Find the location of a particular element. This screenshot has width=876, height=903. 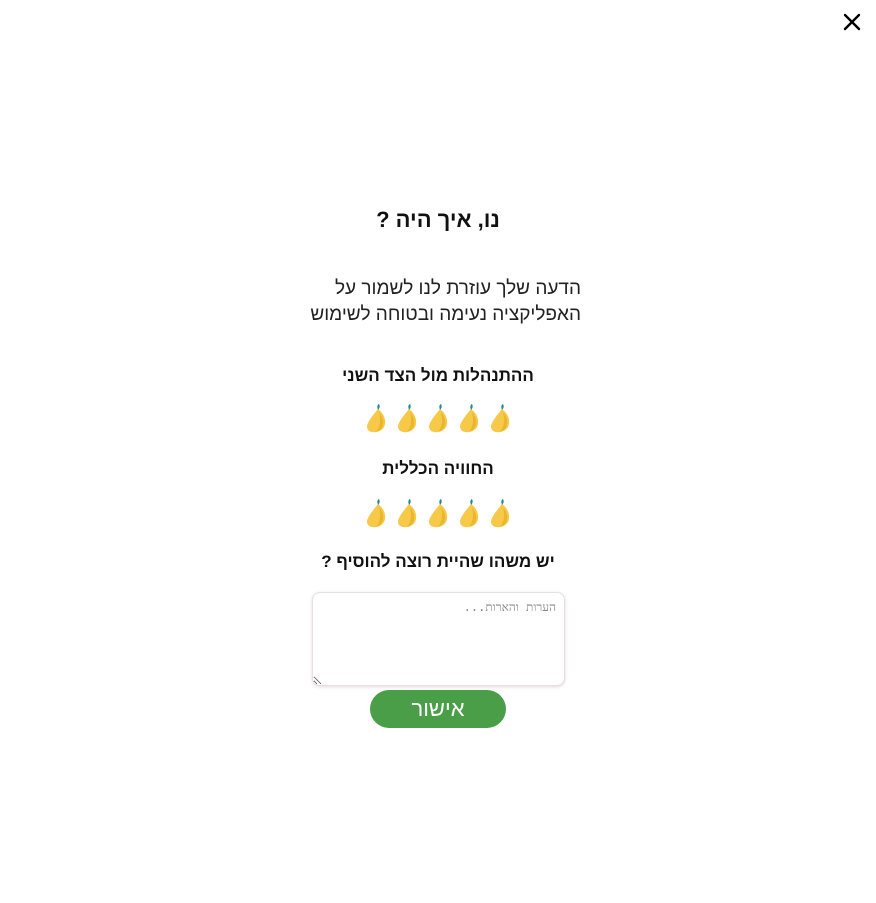

close-icon is located at coordinates (852, 22).